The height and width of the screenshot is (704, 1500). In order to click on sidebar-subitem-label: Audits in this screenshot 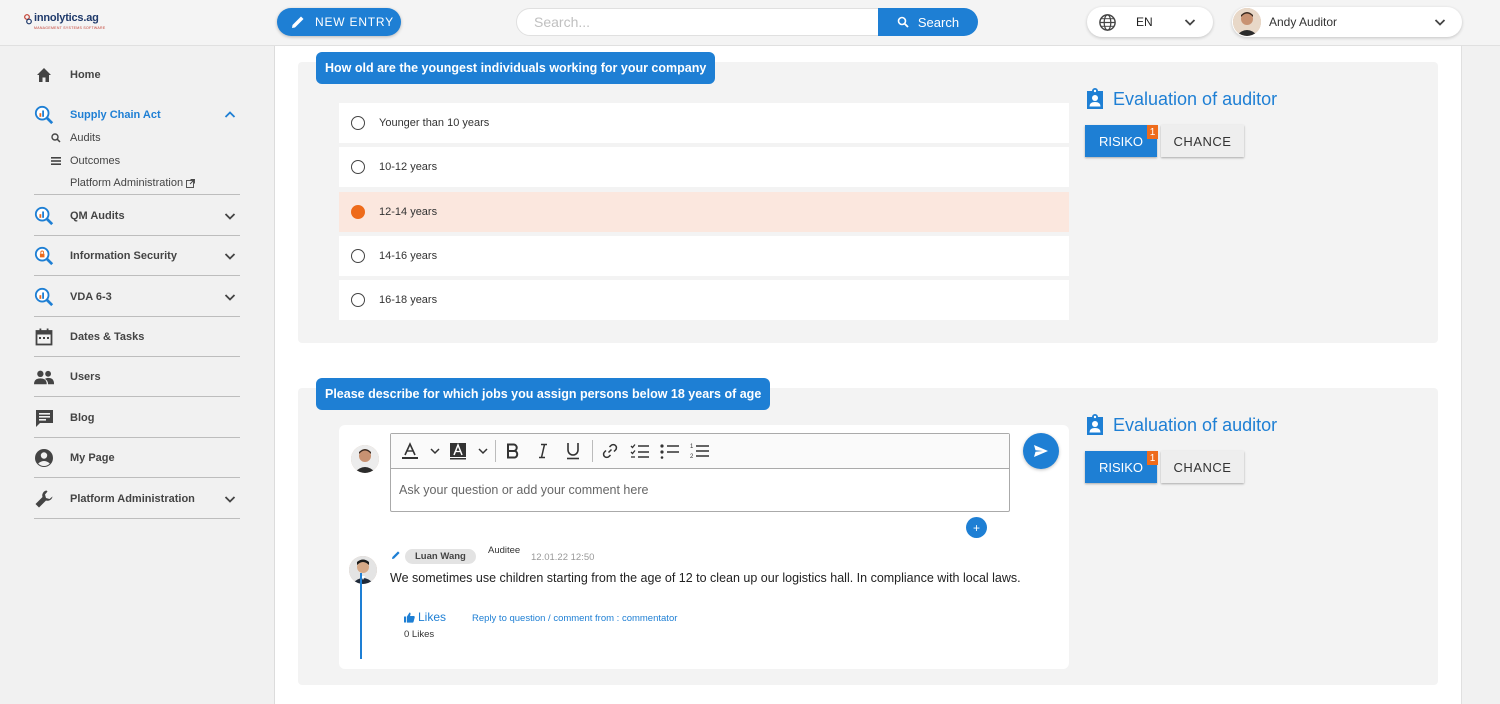, I will do `click(85, 138)`.